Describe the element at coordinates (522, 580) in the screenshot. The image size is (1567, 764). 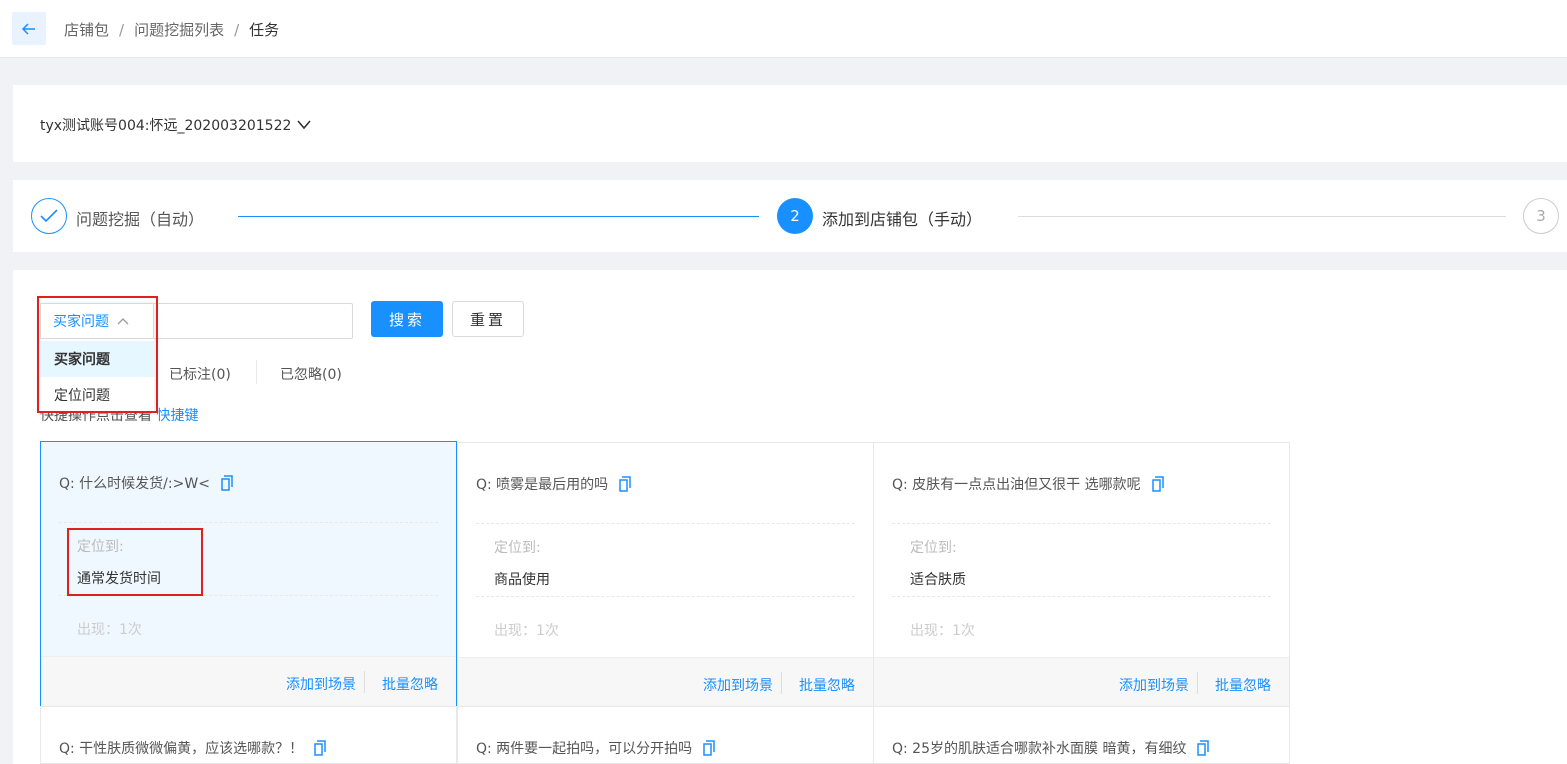
I see `located-value: 商品使用` at that location.